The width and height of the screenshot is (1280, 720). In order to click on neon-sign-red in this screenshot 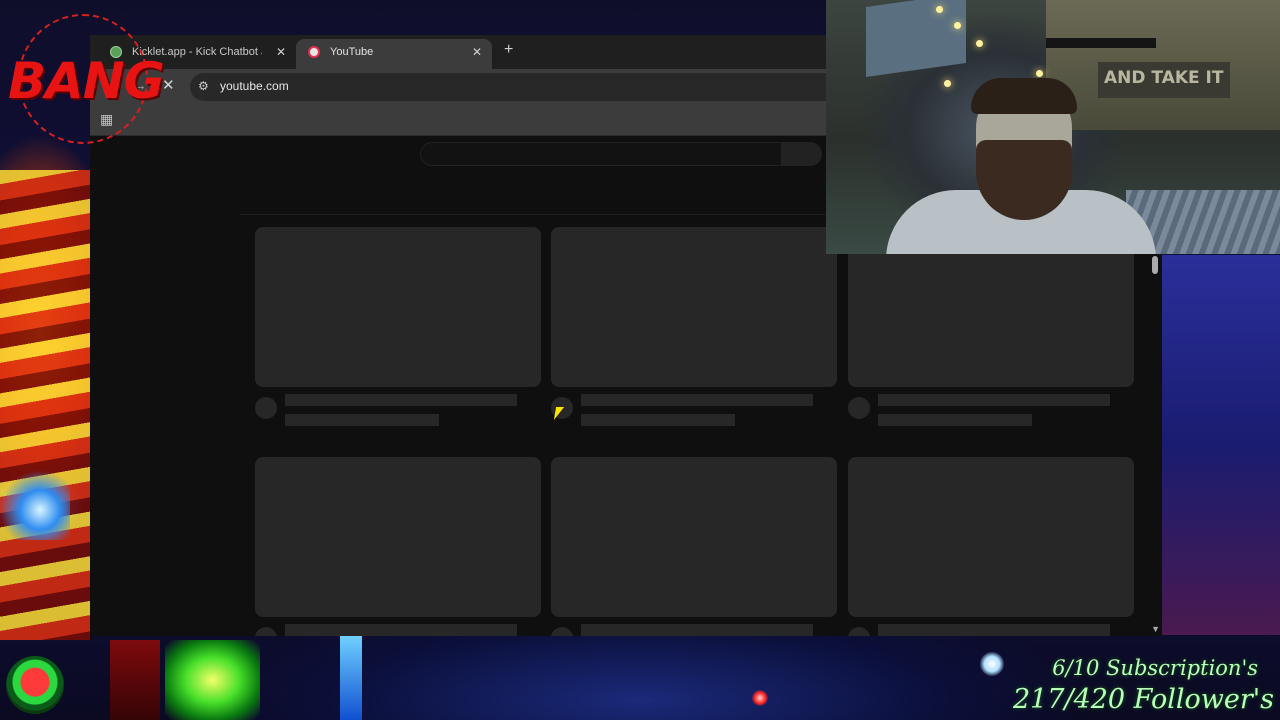, I will do `click(135, 680)`.